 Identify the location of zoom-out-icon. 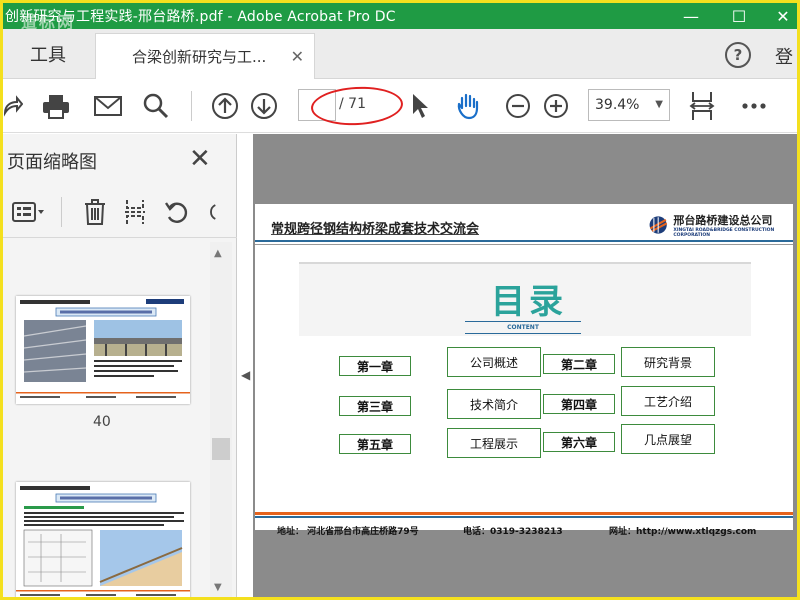
(518, 106).